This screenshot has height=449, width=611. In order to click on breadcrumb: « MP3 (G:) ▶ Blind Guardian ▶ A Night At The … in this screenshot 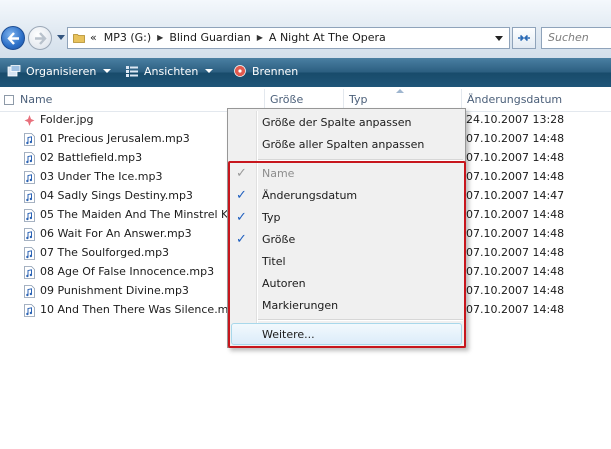, I will do `click(238, 37)`.